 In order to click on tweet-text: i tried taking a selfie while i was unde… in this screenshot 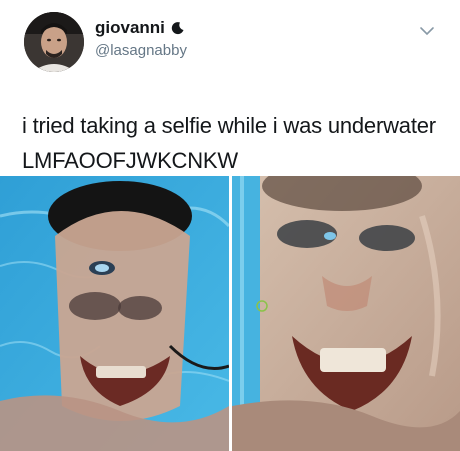, I will do `click(229, 143)`.